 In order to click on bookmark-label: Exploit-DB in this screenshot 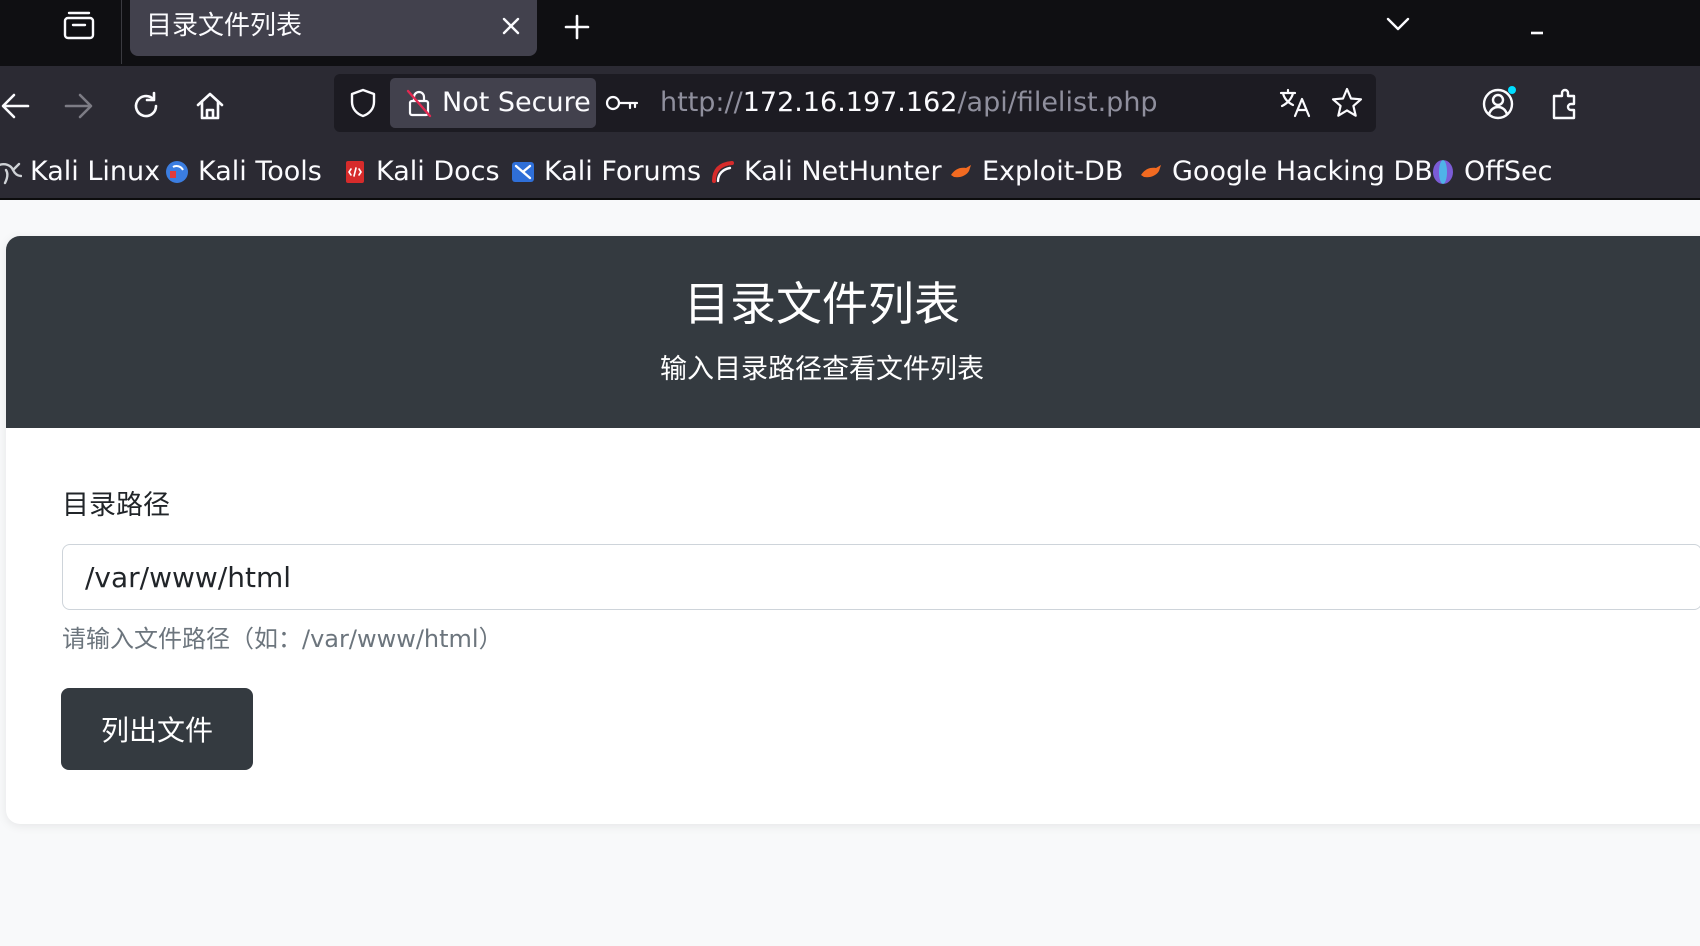, I will do `click(1053, 171)`.